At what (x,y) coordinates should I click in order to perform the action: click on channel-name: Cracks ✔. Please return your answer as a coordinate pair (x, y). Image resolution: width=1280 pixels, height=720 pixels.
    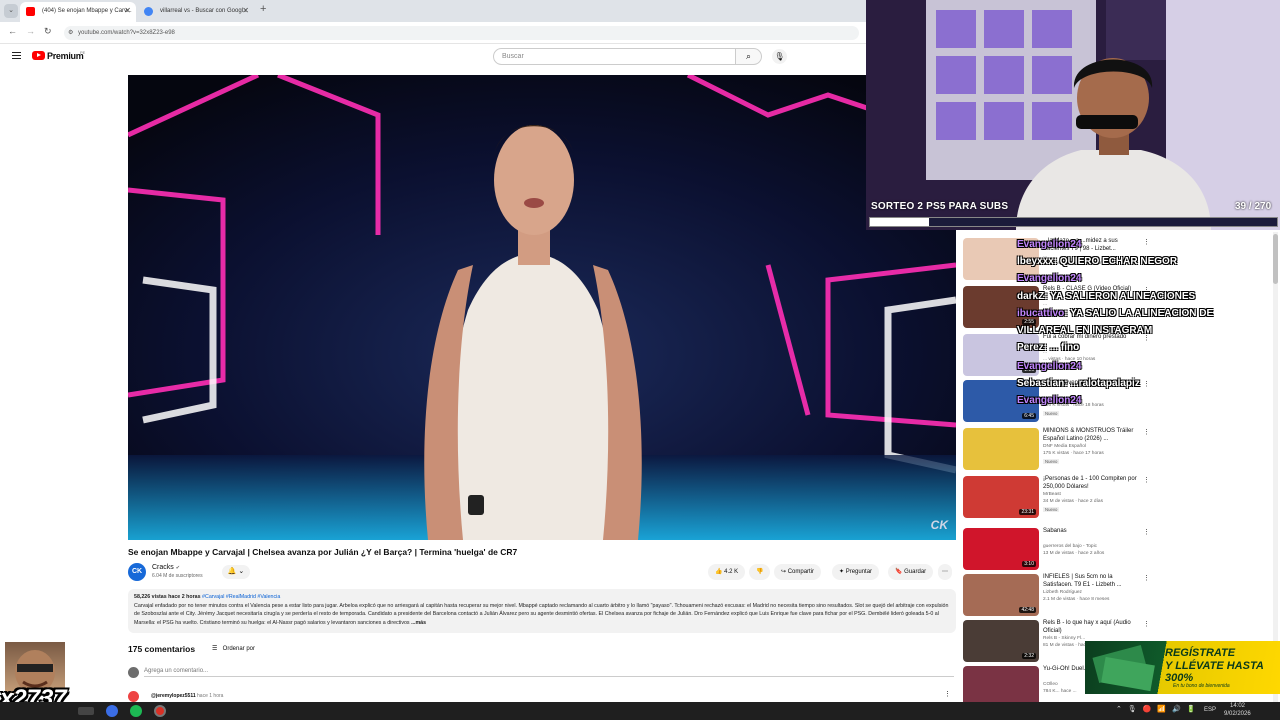
    Looking at the image, I should click on (166, 567).